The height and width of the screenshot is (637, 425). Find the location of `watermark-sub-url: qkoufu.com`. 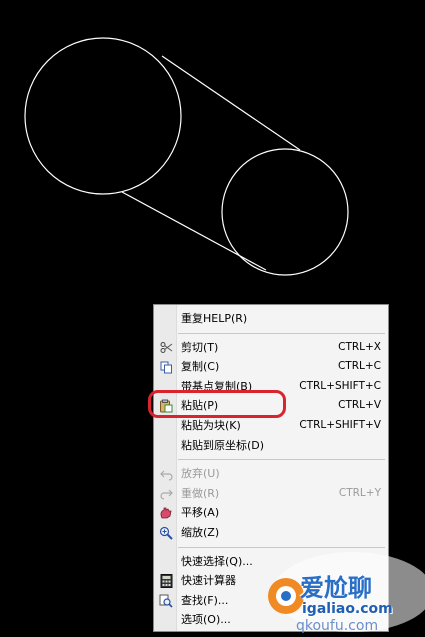

watermark-sub-url: qkoufu.com is located at coordinates (337, 626).